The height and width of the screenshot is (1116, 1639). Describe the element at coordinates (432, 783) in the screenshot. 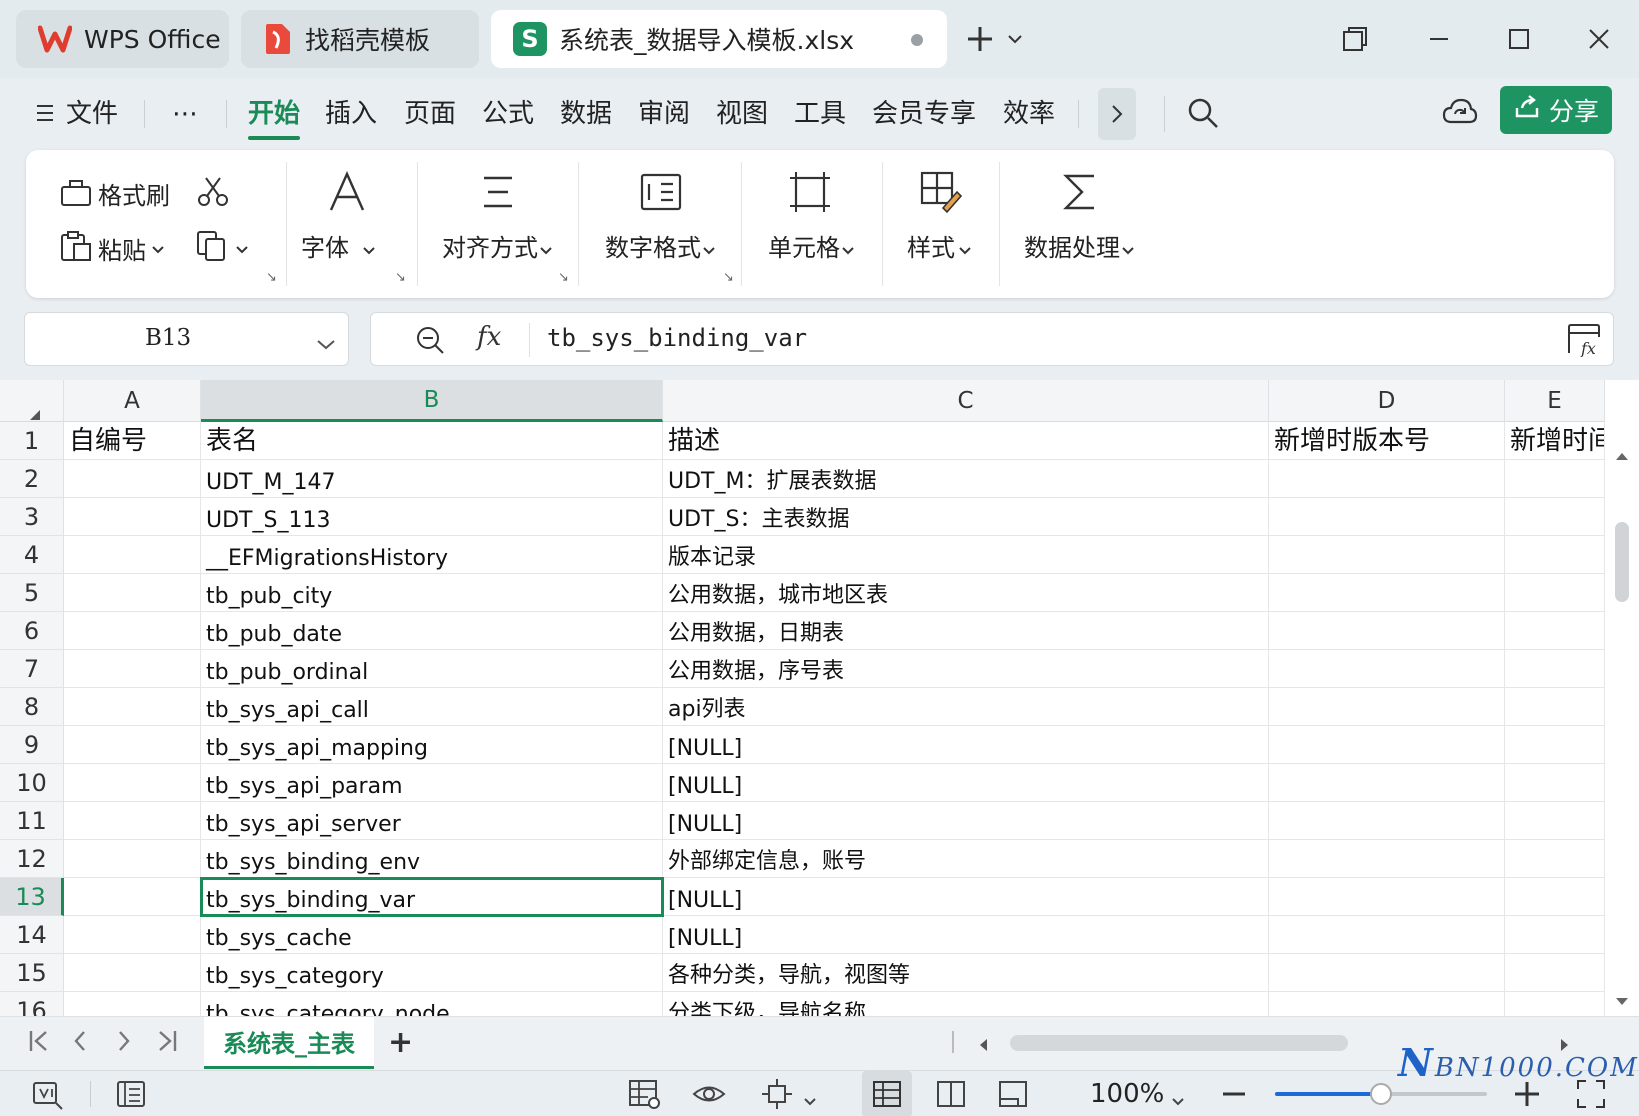

I see `cell-b10: tb_sys_api_param` at that location.